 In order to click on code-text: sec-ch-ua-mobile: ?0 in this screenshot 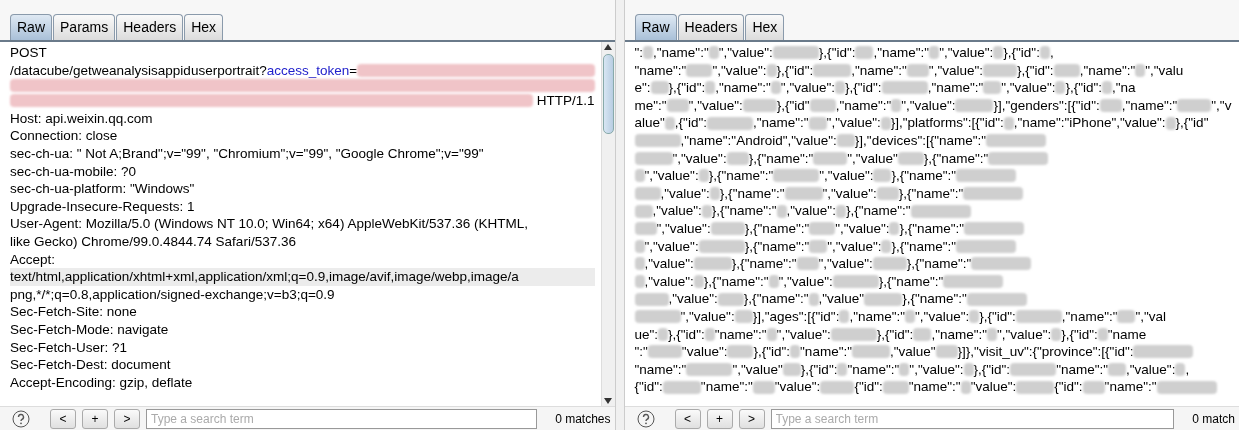, I will do `click(73, 171)`.